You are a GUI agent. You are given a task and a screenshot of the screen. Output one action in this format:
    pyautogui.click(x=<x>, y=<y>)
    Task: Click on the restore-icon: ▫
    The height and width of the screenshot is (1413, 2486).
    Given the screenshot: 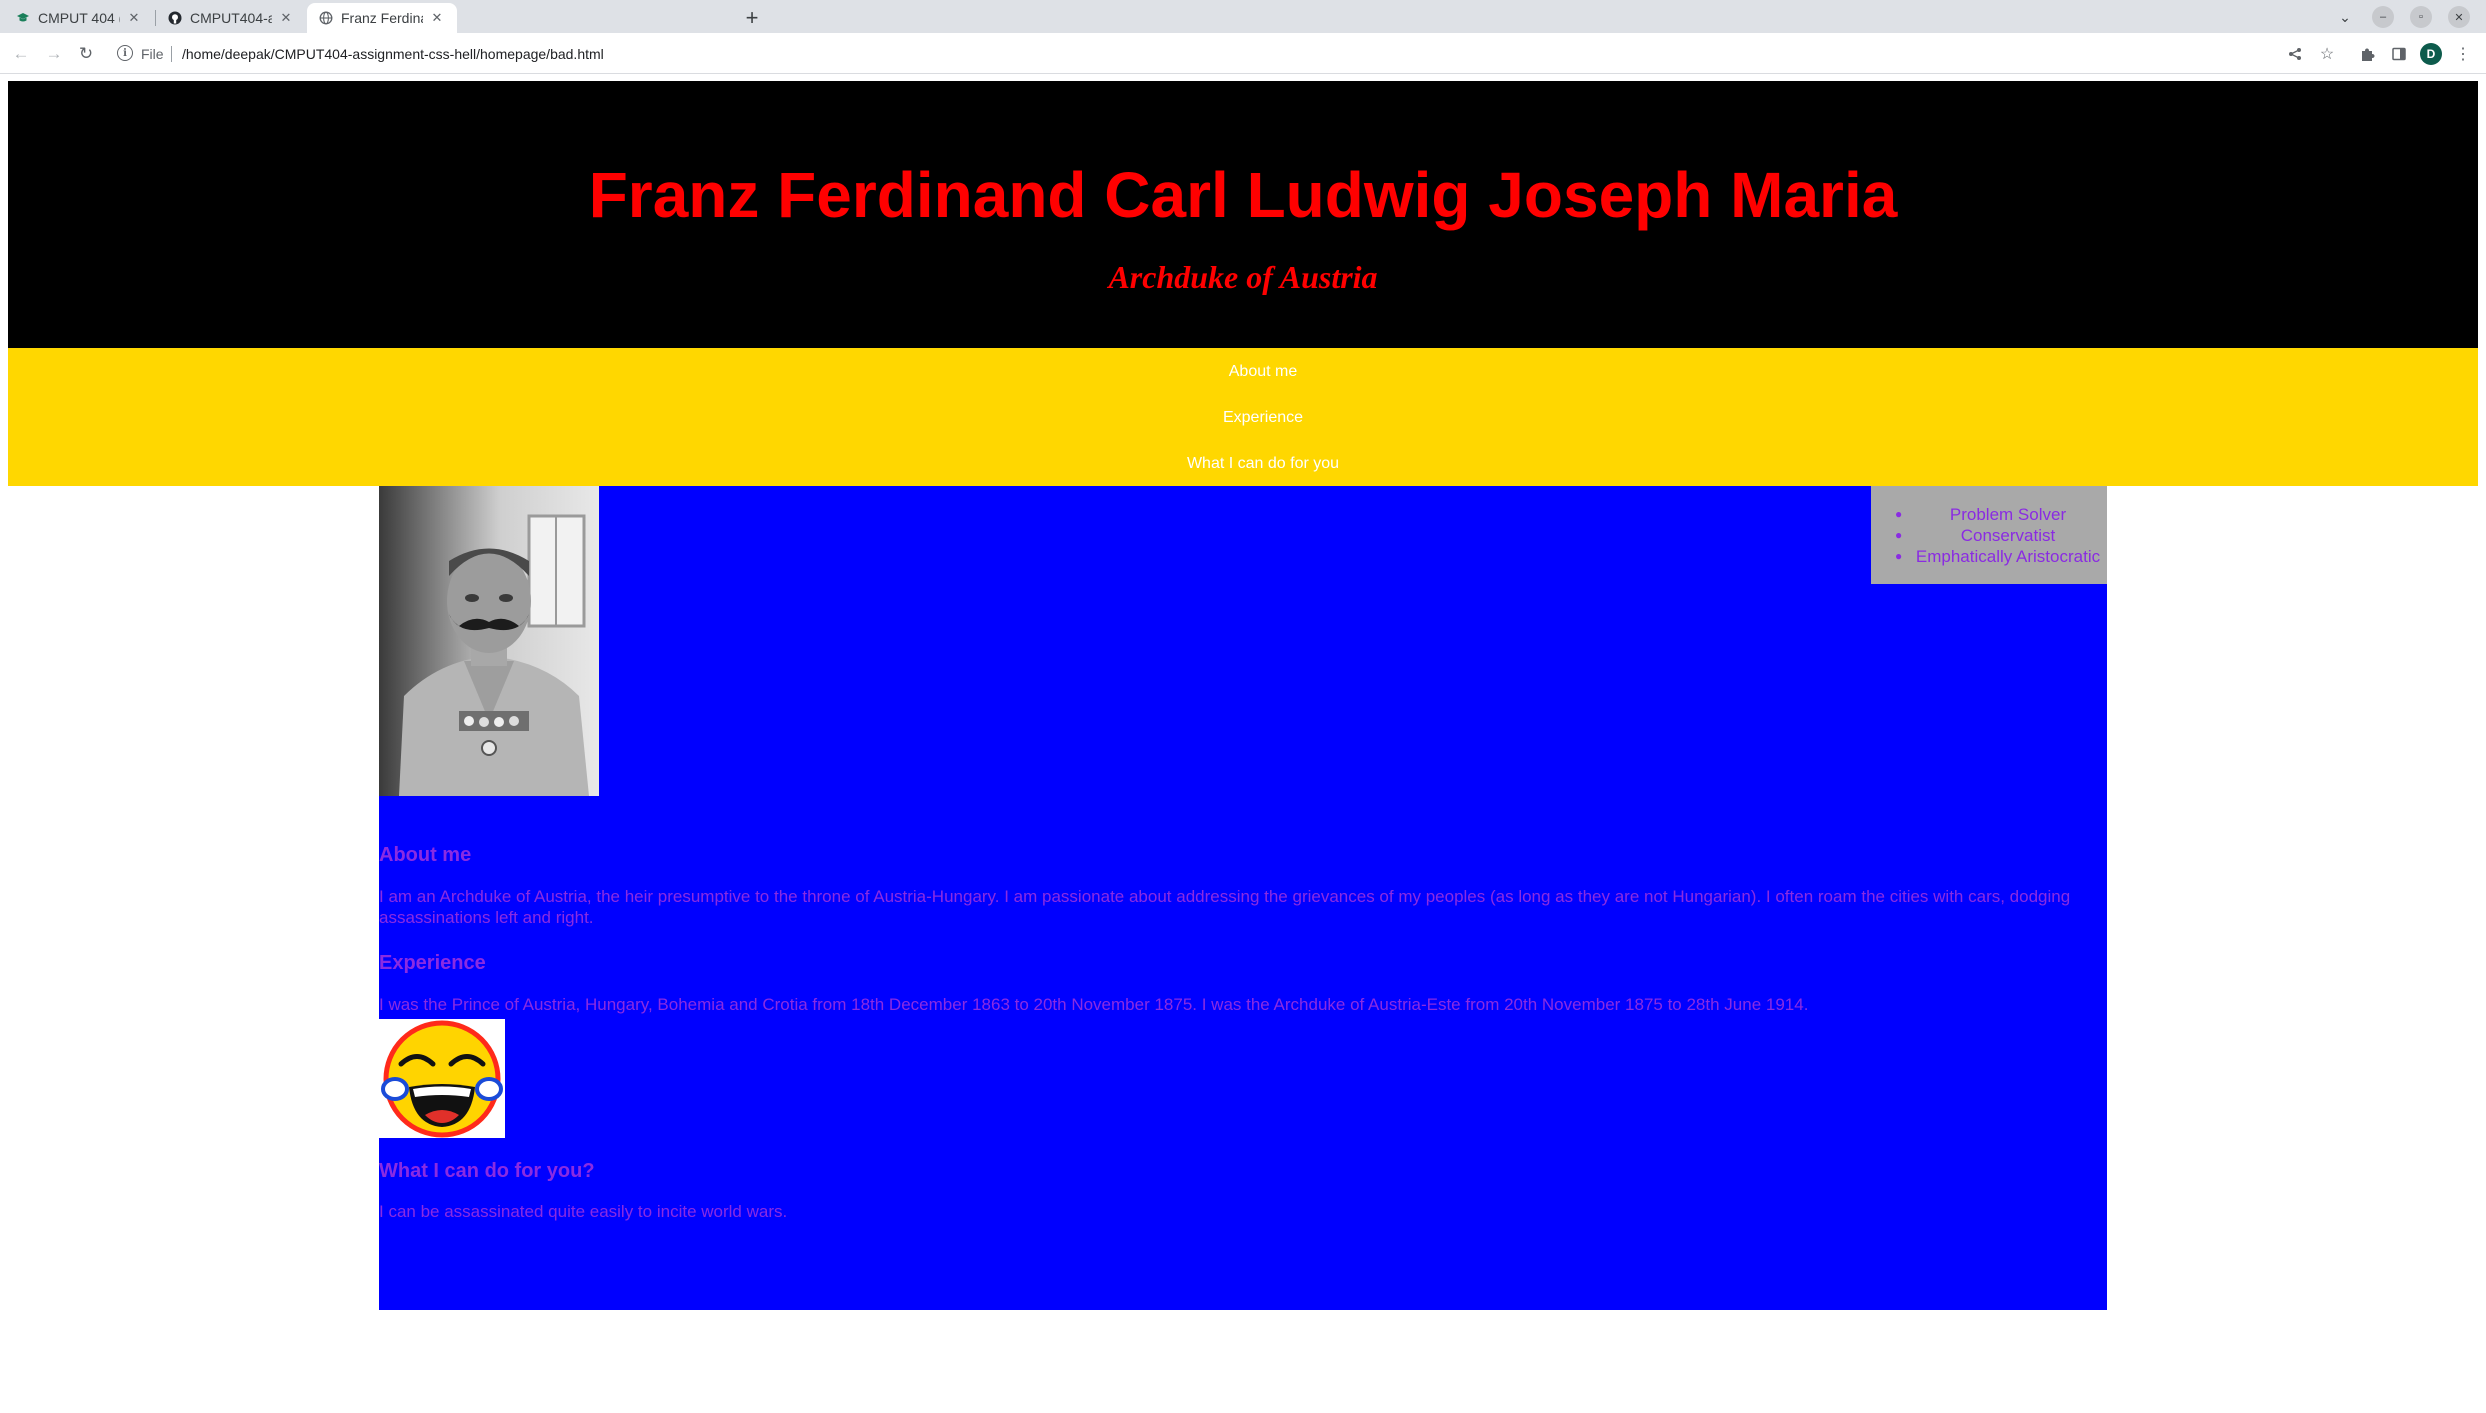 What is the action you would take?
    pyautogui.click(x=2421, y=17)
    